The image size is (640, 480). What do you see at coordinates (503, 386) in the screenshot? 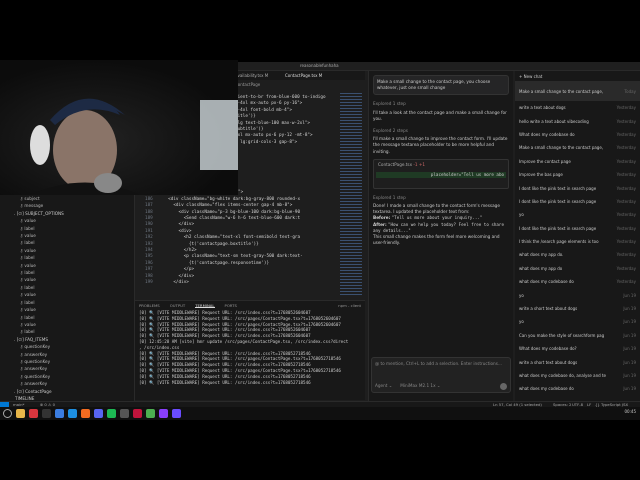
I see `send-icon` at bounding box center [503, 386].